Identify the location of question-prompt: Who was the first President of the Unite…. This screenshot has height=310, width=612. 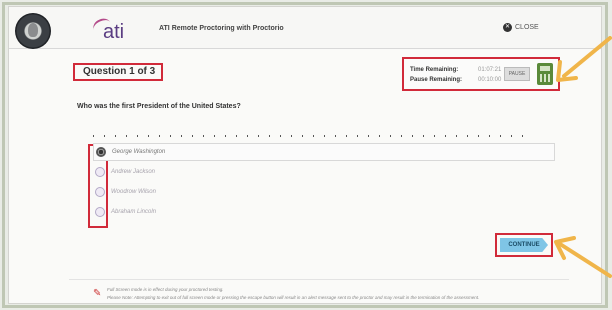
(159, 106).